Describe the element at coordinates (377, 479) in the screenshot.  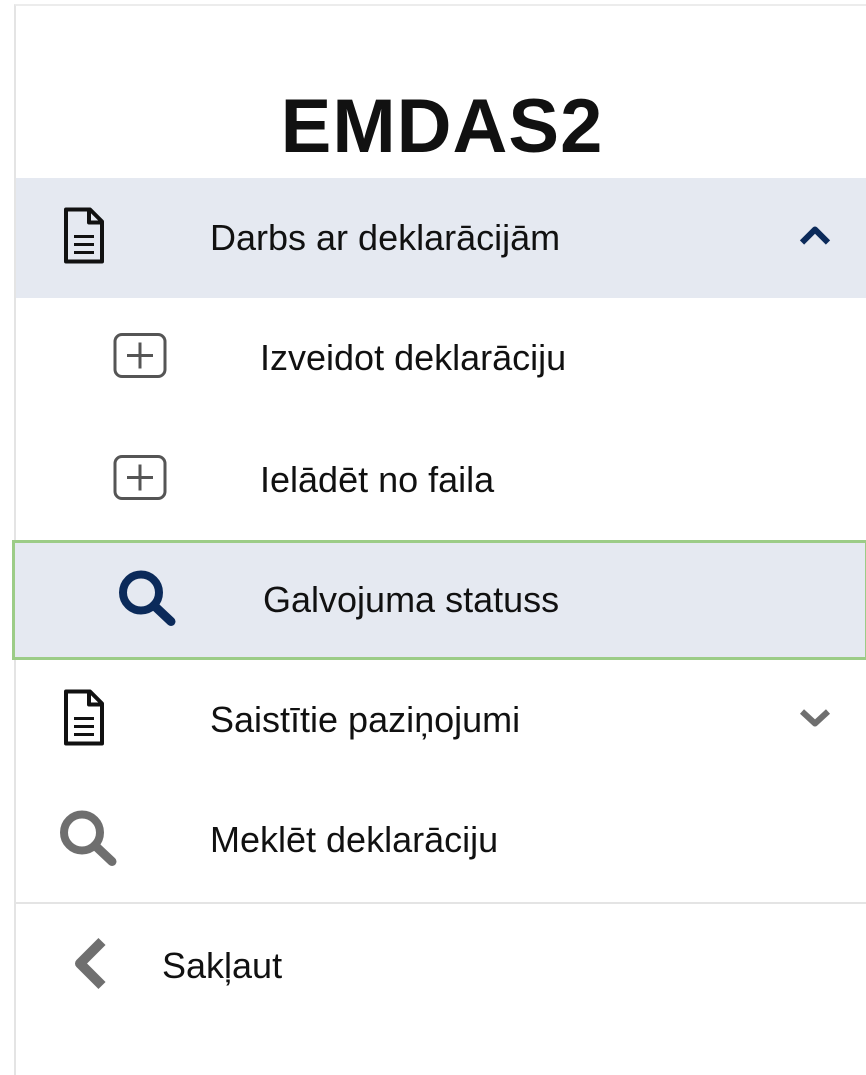
I see `menu-label-upload-file: Ielādēt no faila` at that location.